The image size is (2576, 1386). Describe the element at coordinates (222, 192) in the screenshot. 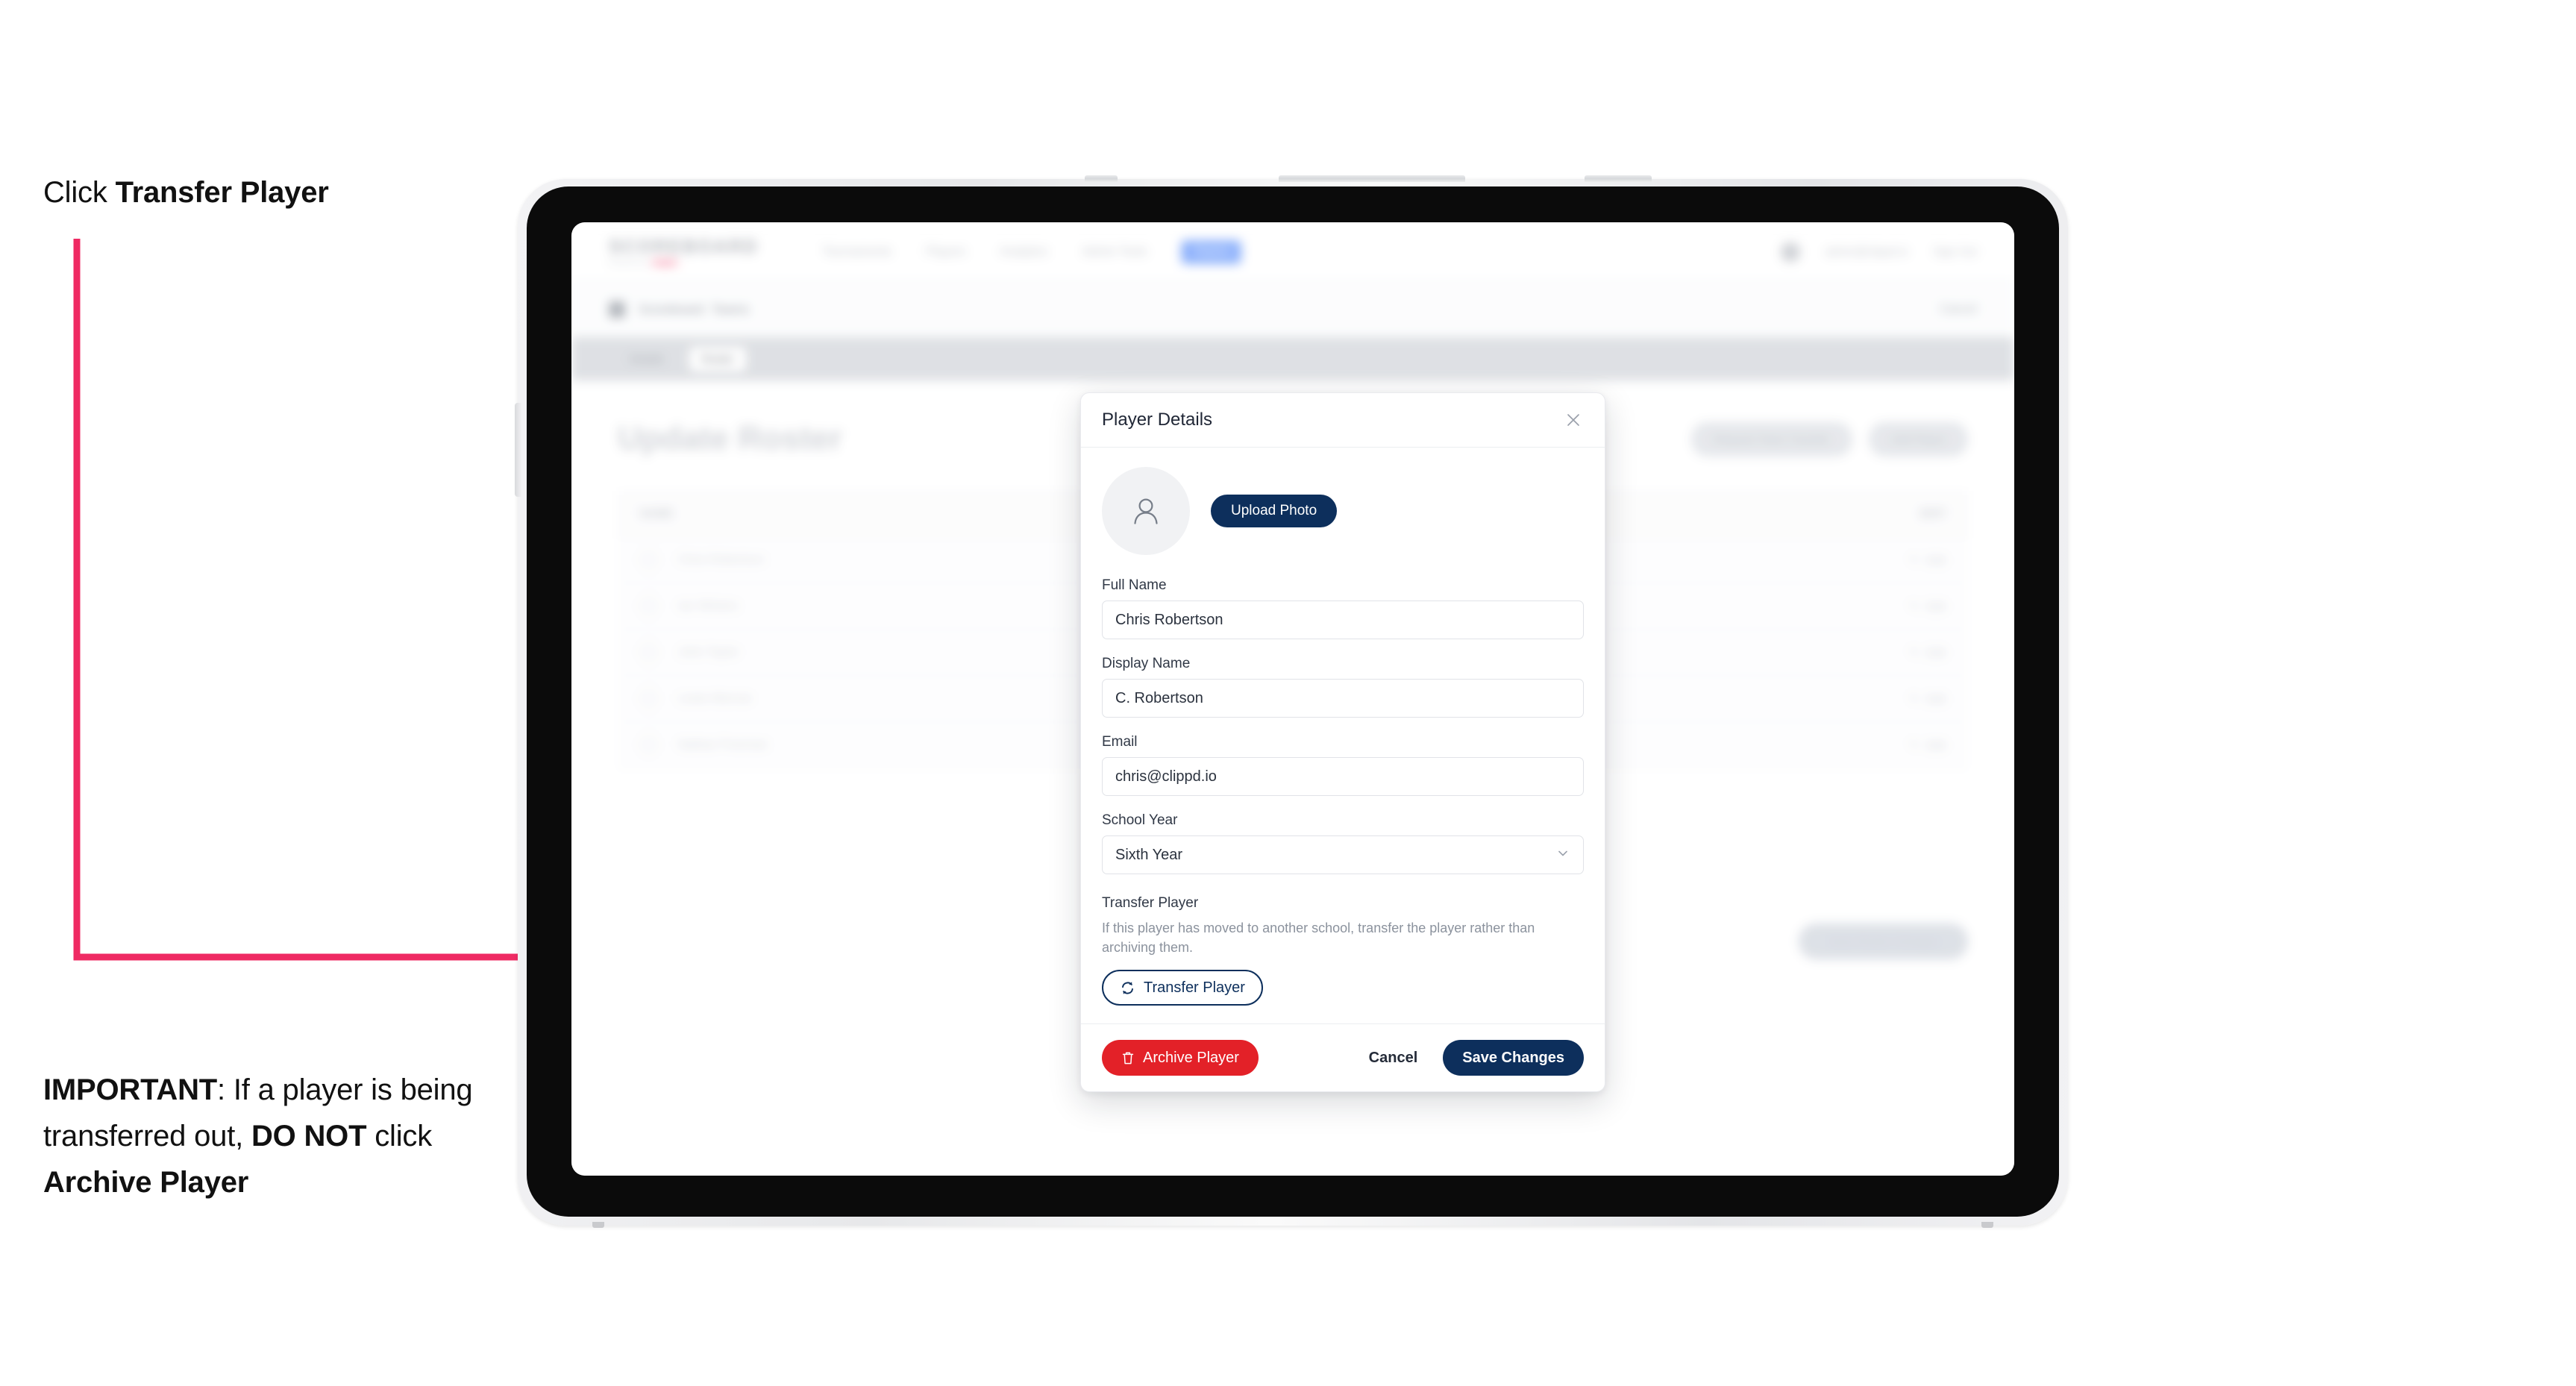

I see `annotation-top-bold: Transfer Player` at that location.